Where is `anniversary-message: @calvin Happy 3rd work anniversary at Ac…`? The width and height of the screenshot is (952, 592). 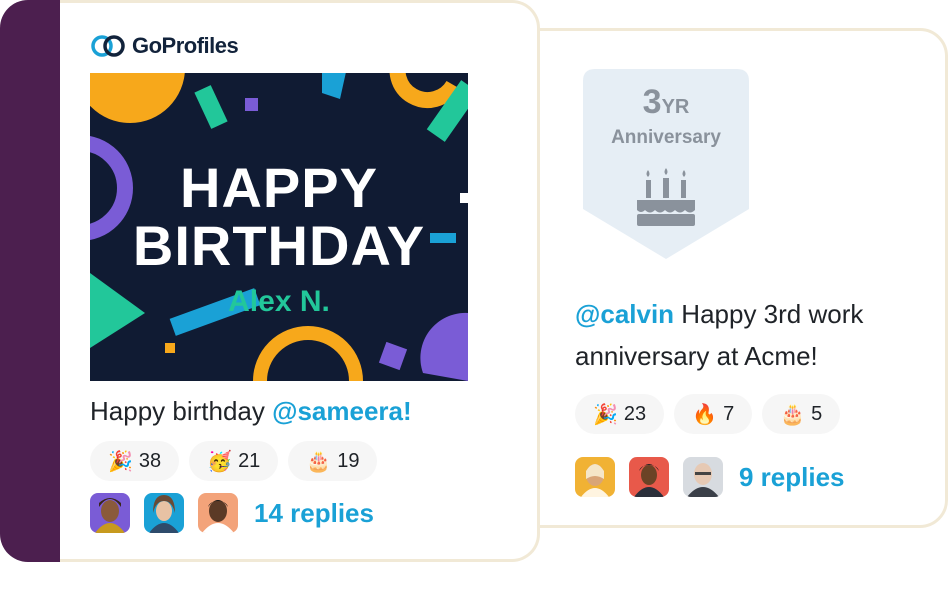 anniversary-message: @calvin Happy 3rd work anniversary at Ac… is located at coordinates (719, 335).